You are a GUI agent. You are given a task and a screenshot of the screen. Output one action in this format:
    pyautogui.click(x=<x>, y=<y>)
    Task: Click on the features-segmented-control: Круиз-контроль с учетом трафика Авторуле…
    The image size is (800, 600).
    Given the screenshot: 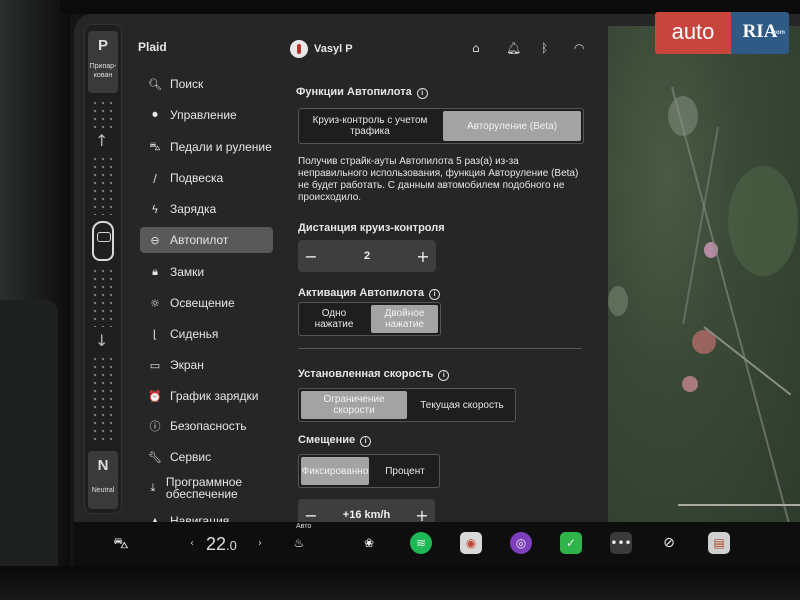 What is the action you would take?
    pyautogui.click(x=441, y=126)
    